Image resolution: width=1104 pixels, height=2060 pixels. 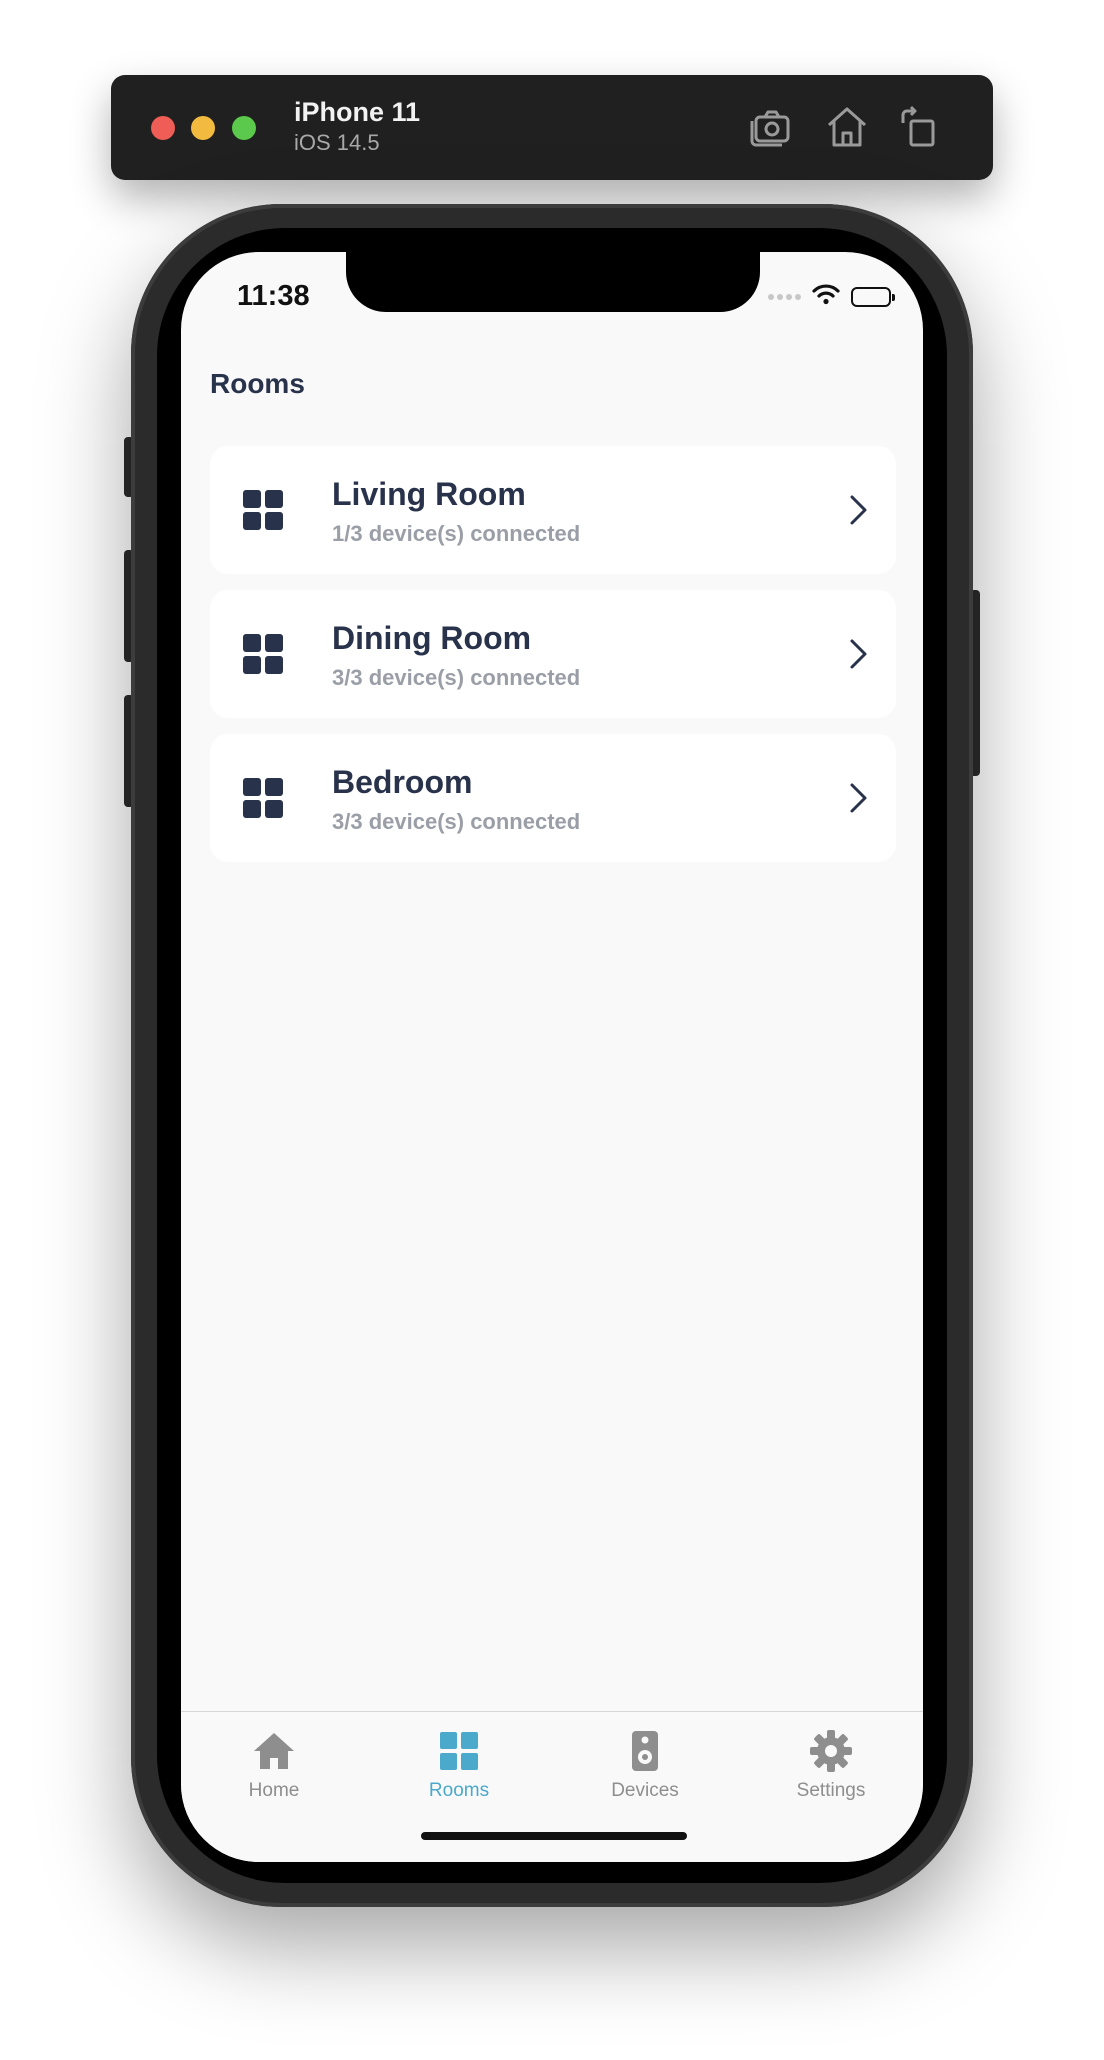 What do you see at coordinates (553, 282) in the screenshot?
I see `notch` at bounding box center [553, 282].